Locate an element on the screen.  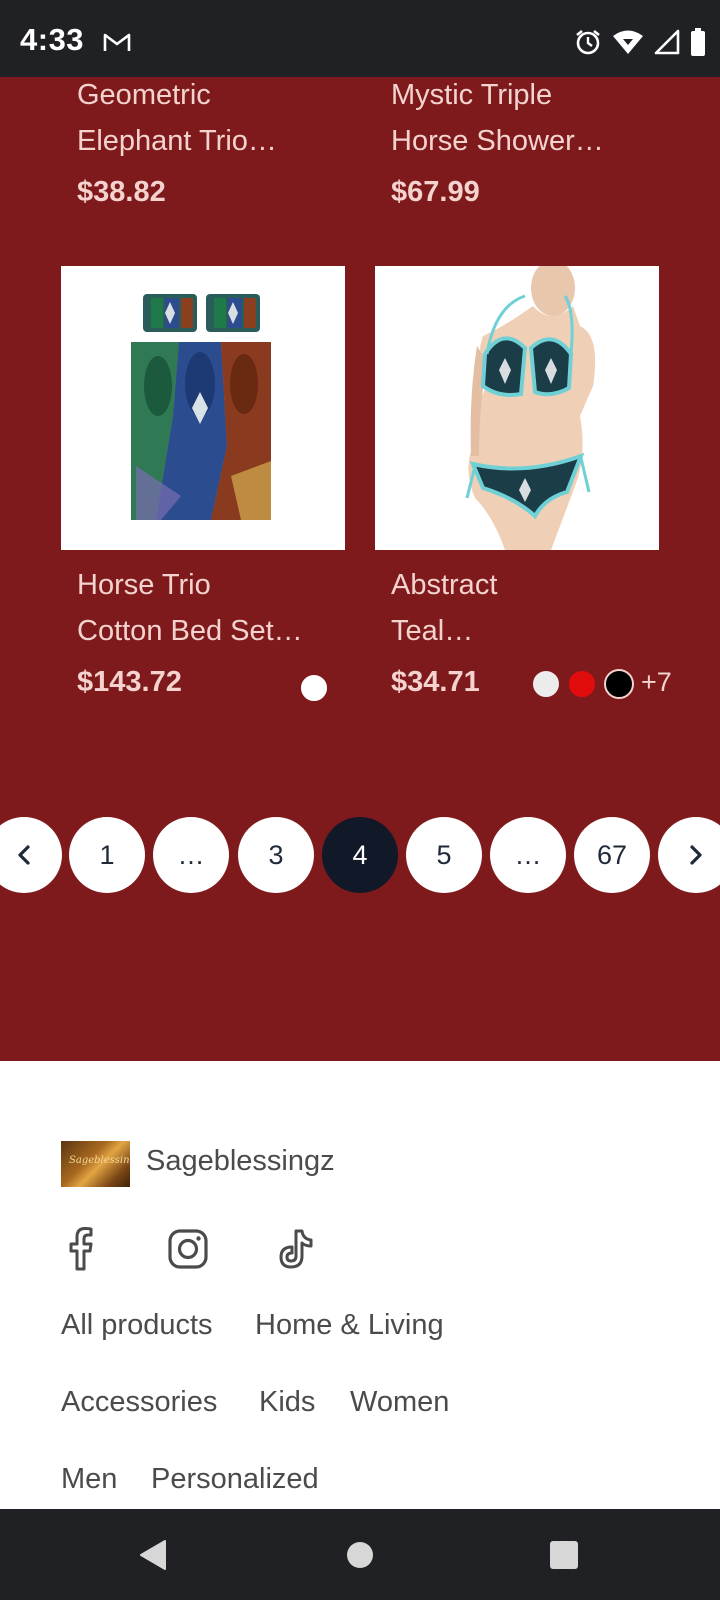
status-time: 4:33 is located at coordinates (52, 39).